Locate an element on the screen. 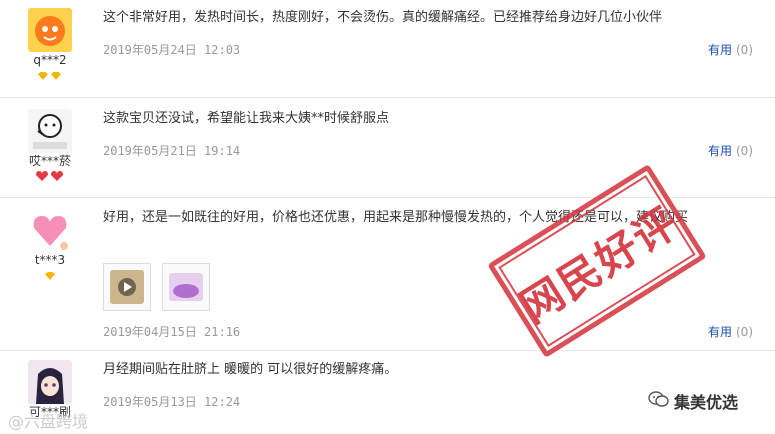 This screenshot has width=775, height=434. review-date: 2019年05月21日 19:14 is located at coordinates (172, 151).